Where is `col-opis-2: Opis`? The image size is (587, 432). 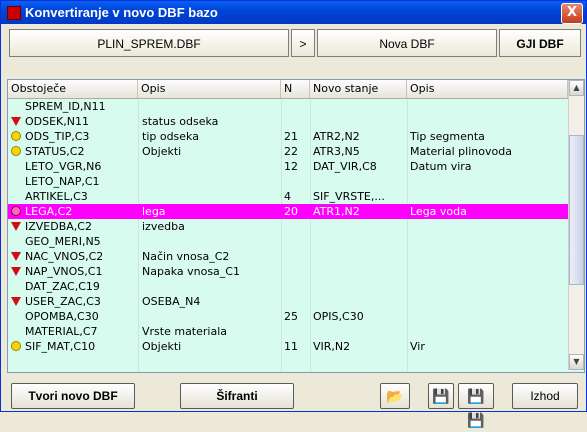
col-opis-2: Opis is located at coordinates (487, 89).